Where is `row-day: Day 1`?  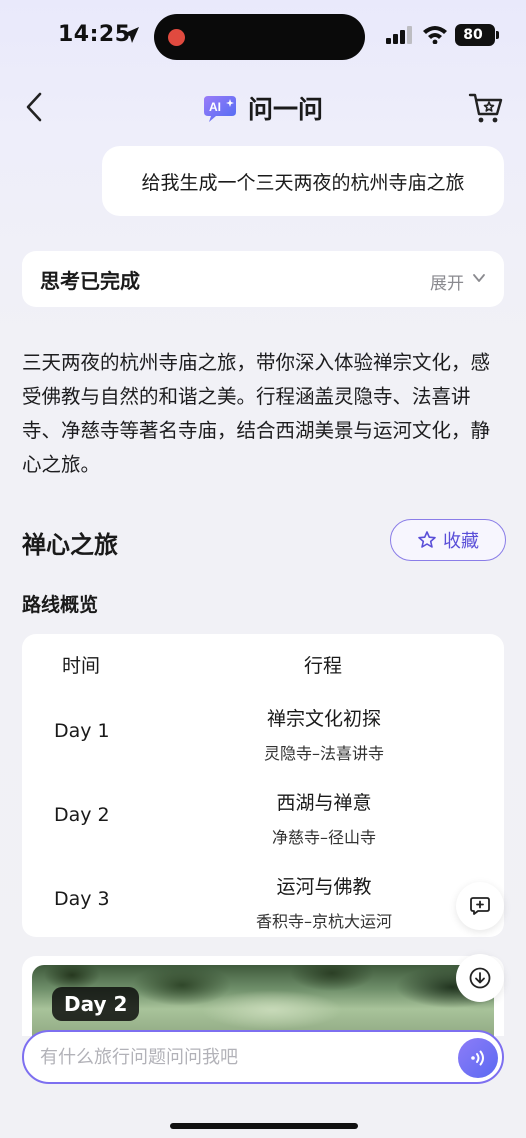 row-day: Day 1 is located at coordinates (82, 731).